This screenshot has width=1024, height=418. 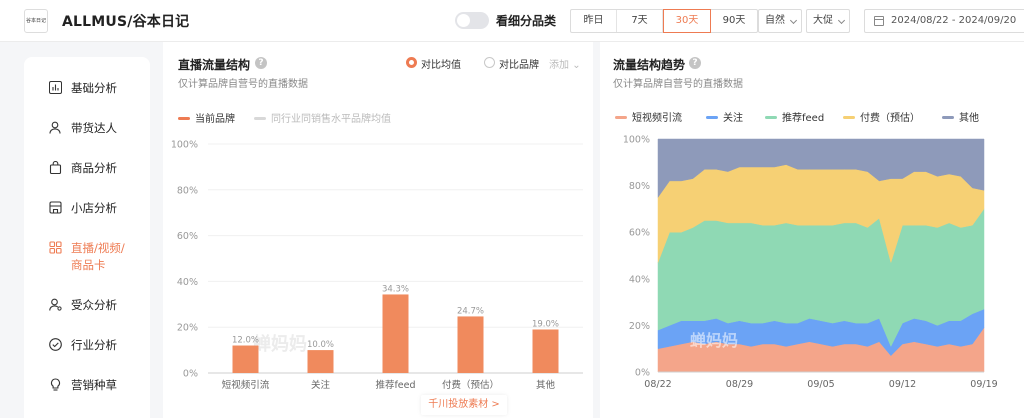 I want to click on legend-item: 关注, so click(x=724, y=116).